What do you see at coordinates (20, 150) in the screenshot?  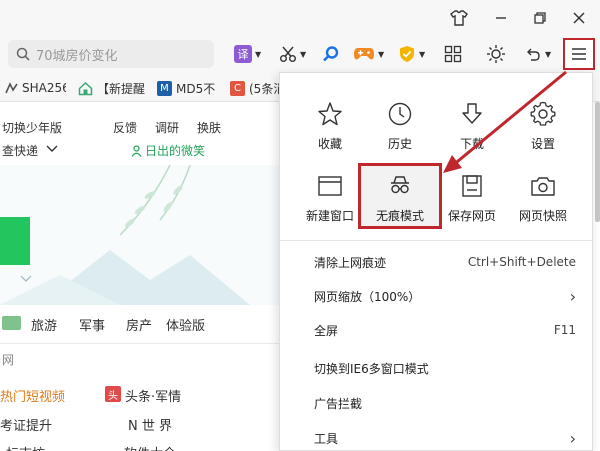 I see `express-query-link: 查快递` at bounding box center [20, 150].